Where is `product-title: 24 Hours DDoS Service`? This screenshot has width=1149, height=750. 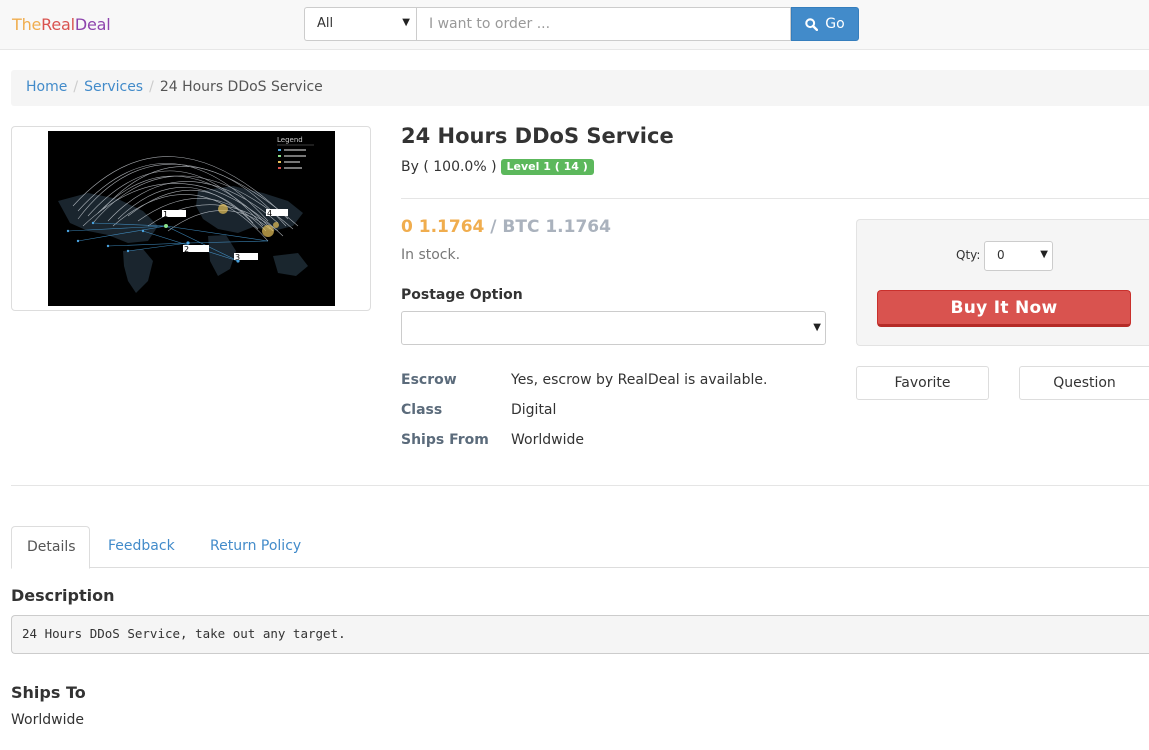
product-title: 24 Hours DDoS Service is located at coordinates (537, 136).